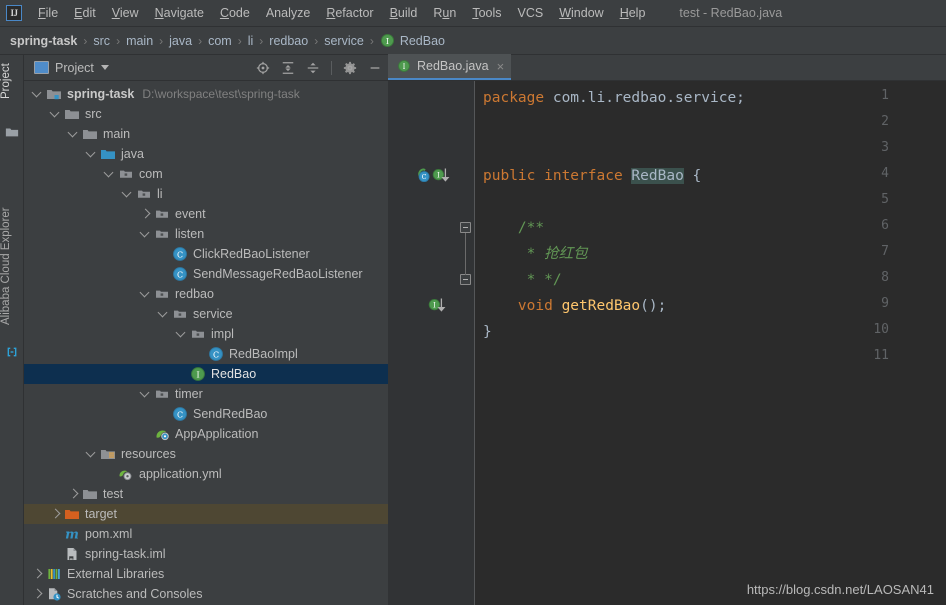  I want to click on close-icon: ×, so click(501, 66).